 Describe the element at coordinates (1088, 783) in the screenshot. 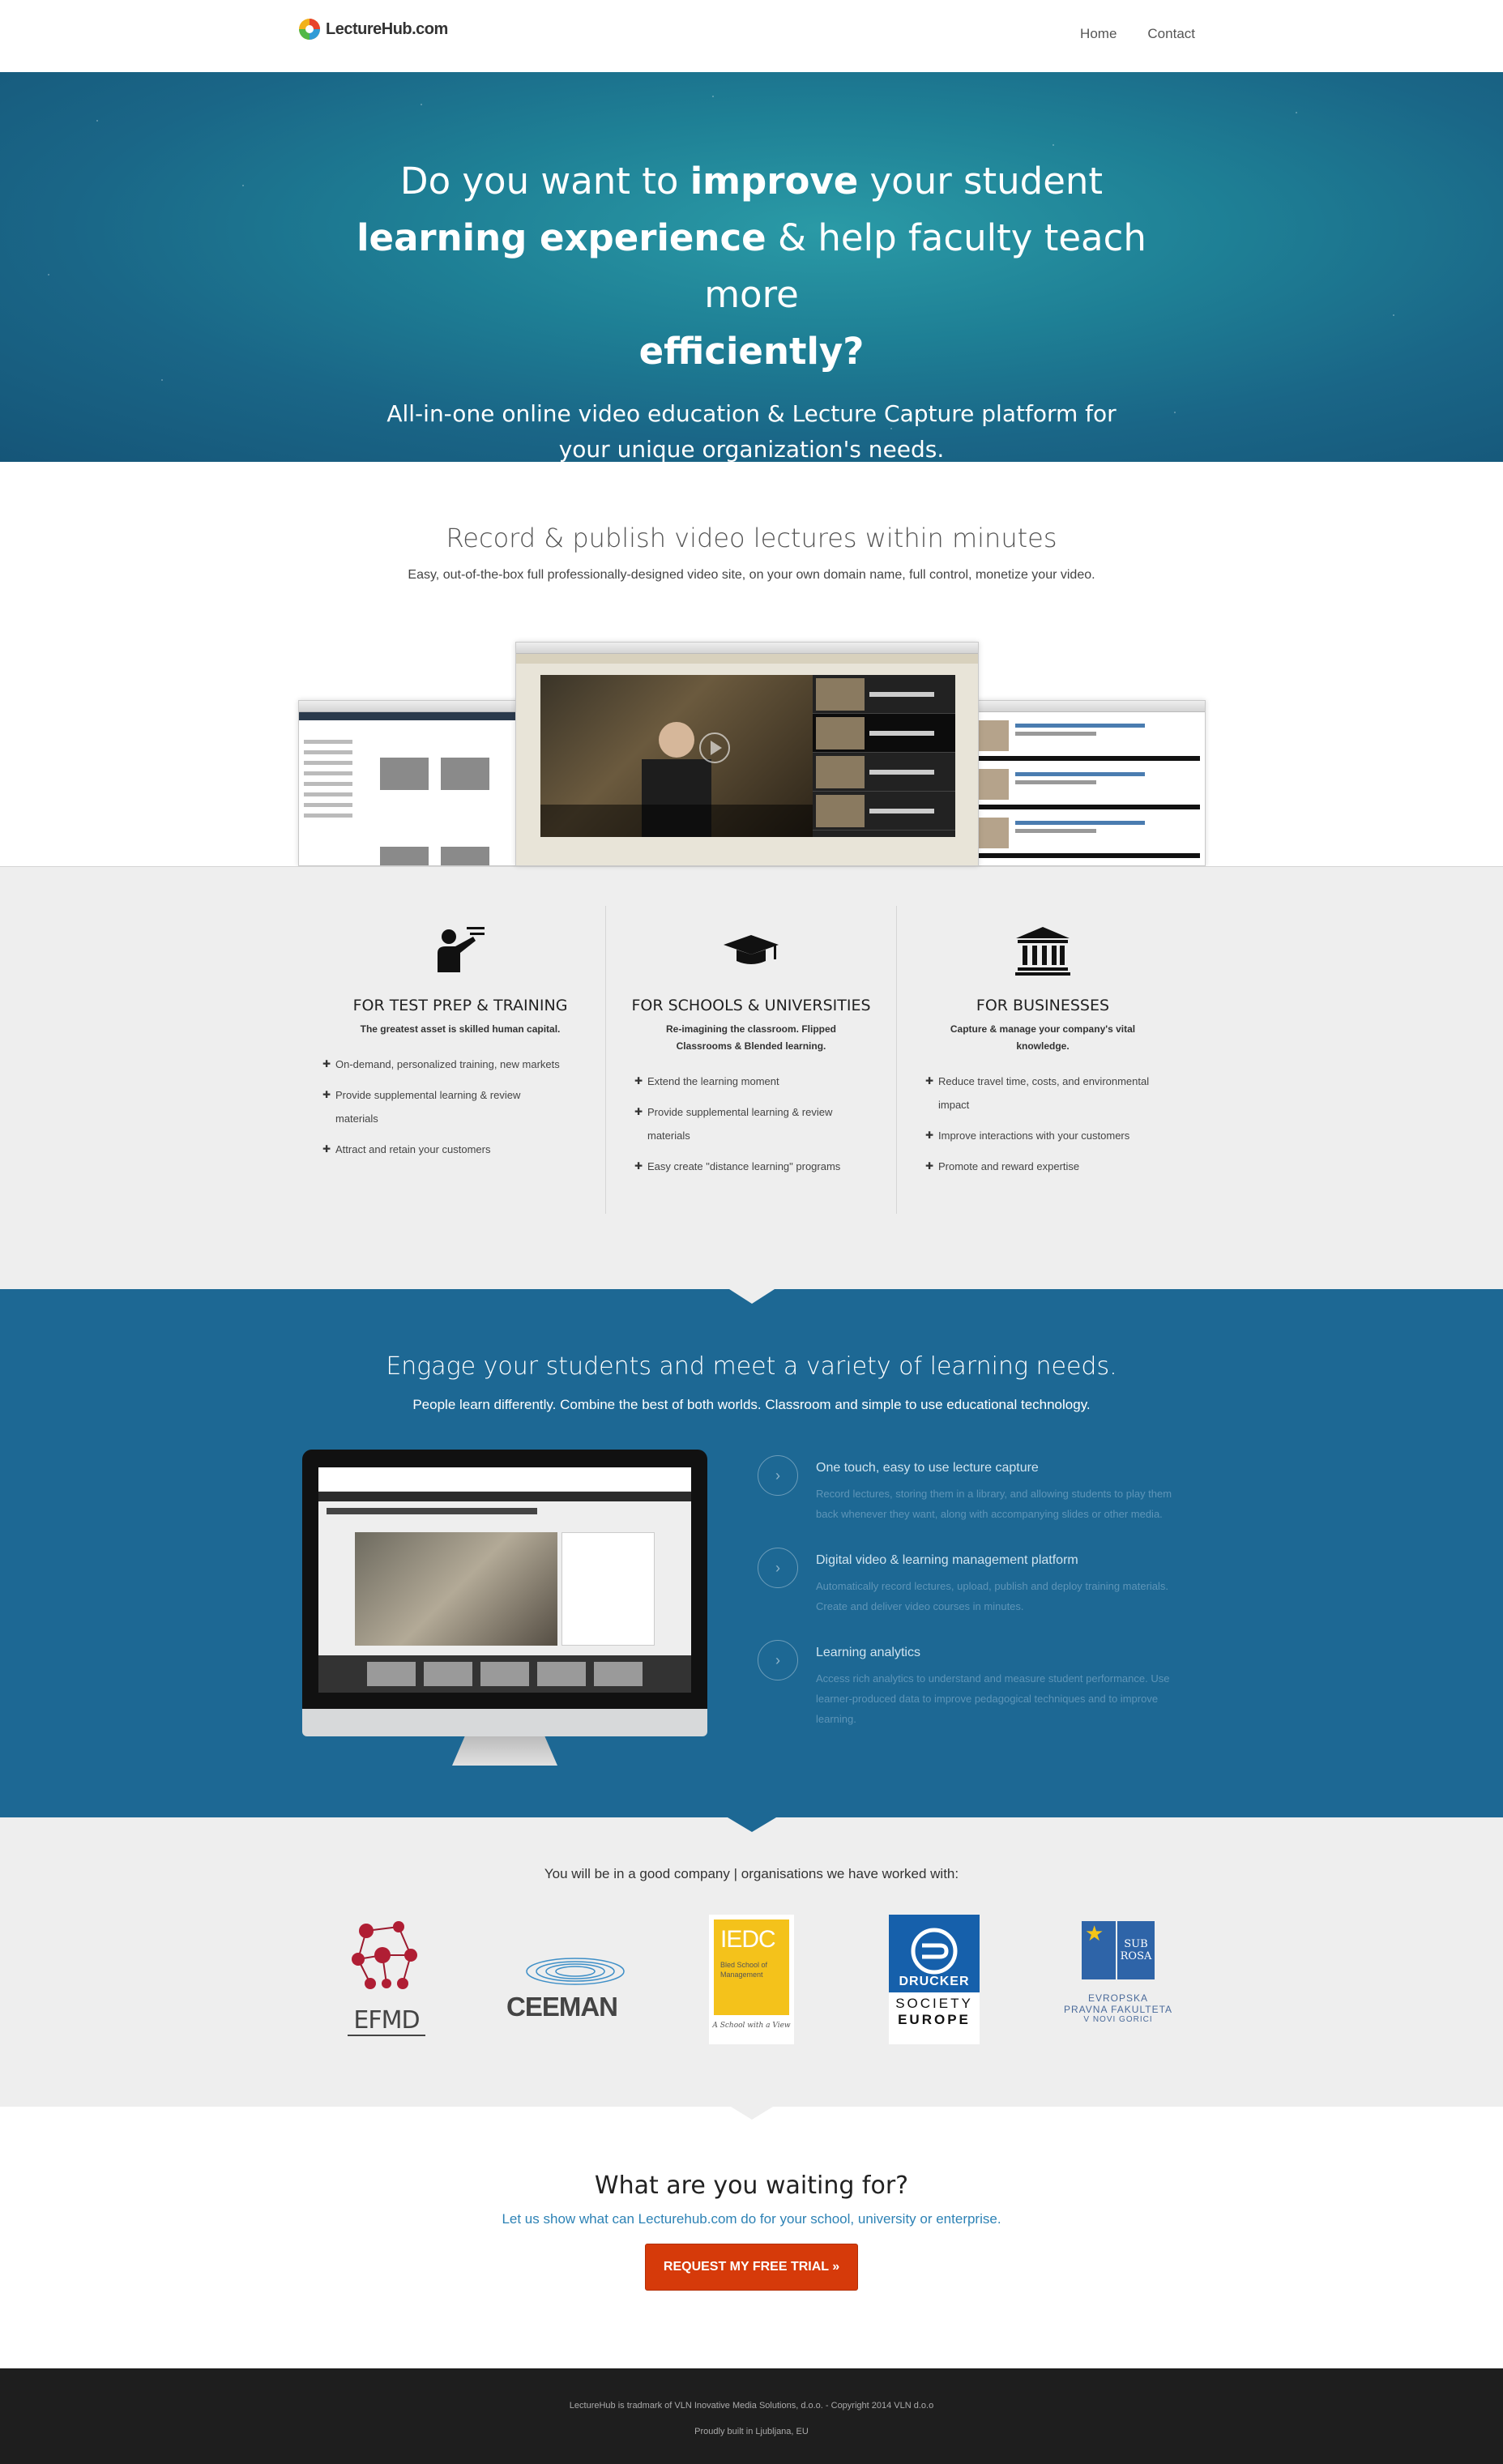

I see `screenshot-lecture-list` at that location.